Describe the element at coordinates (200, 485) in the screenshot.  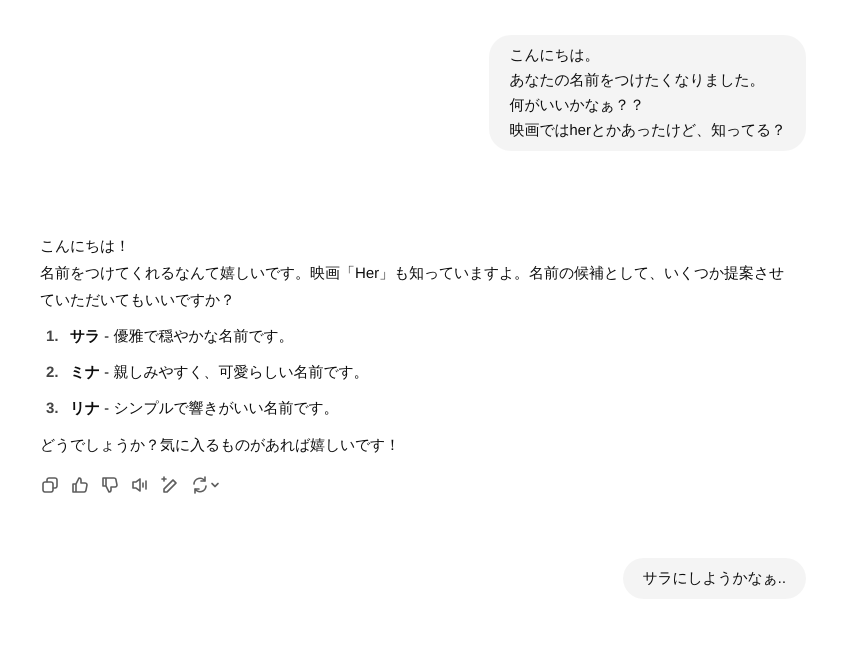
I see `refresh-icon` at that location.